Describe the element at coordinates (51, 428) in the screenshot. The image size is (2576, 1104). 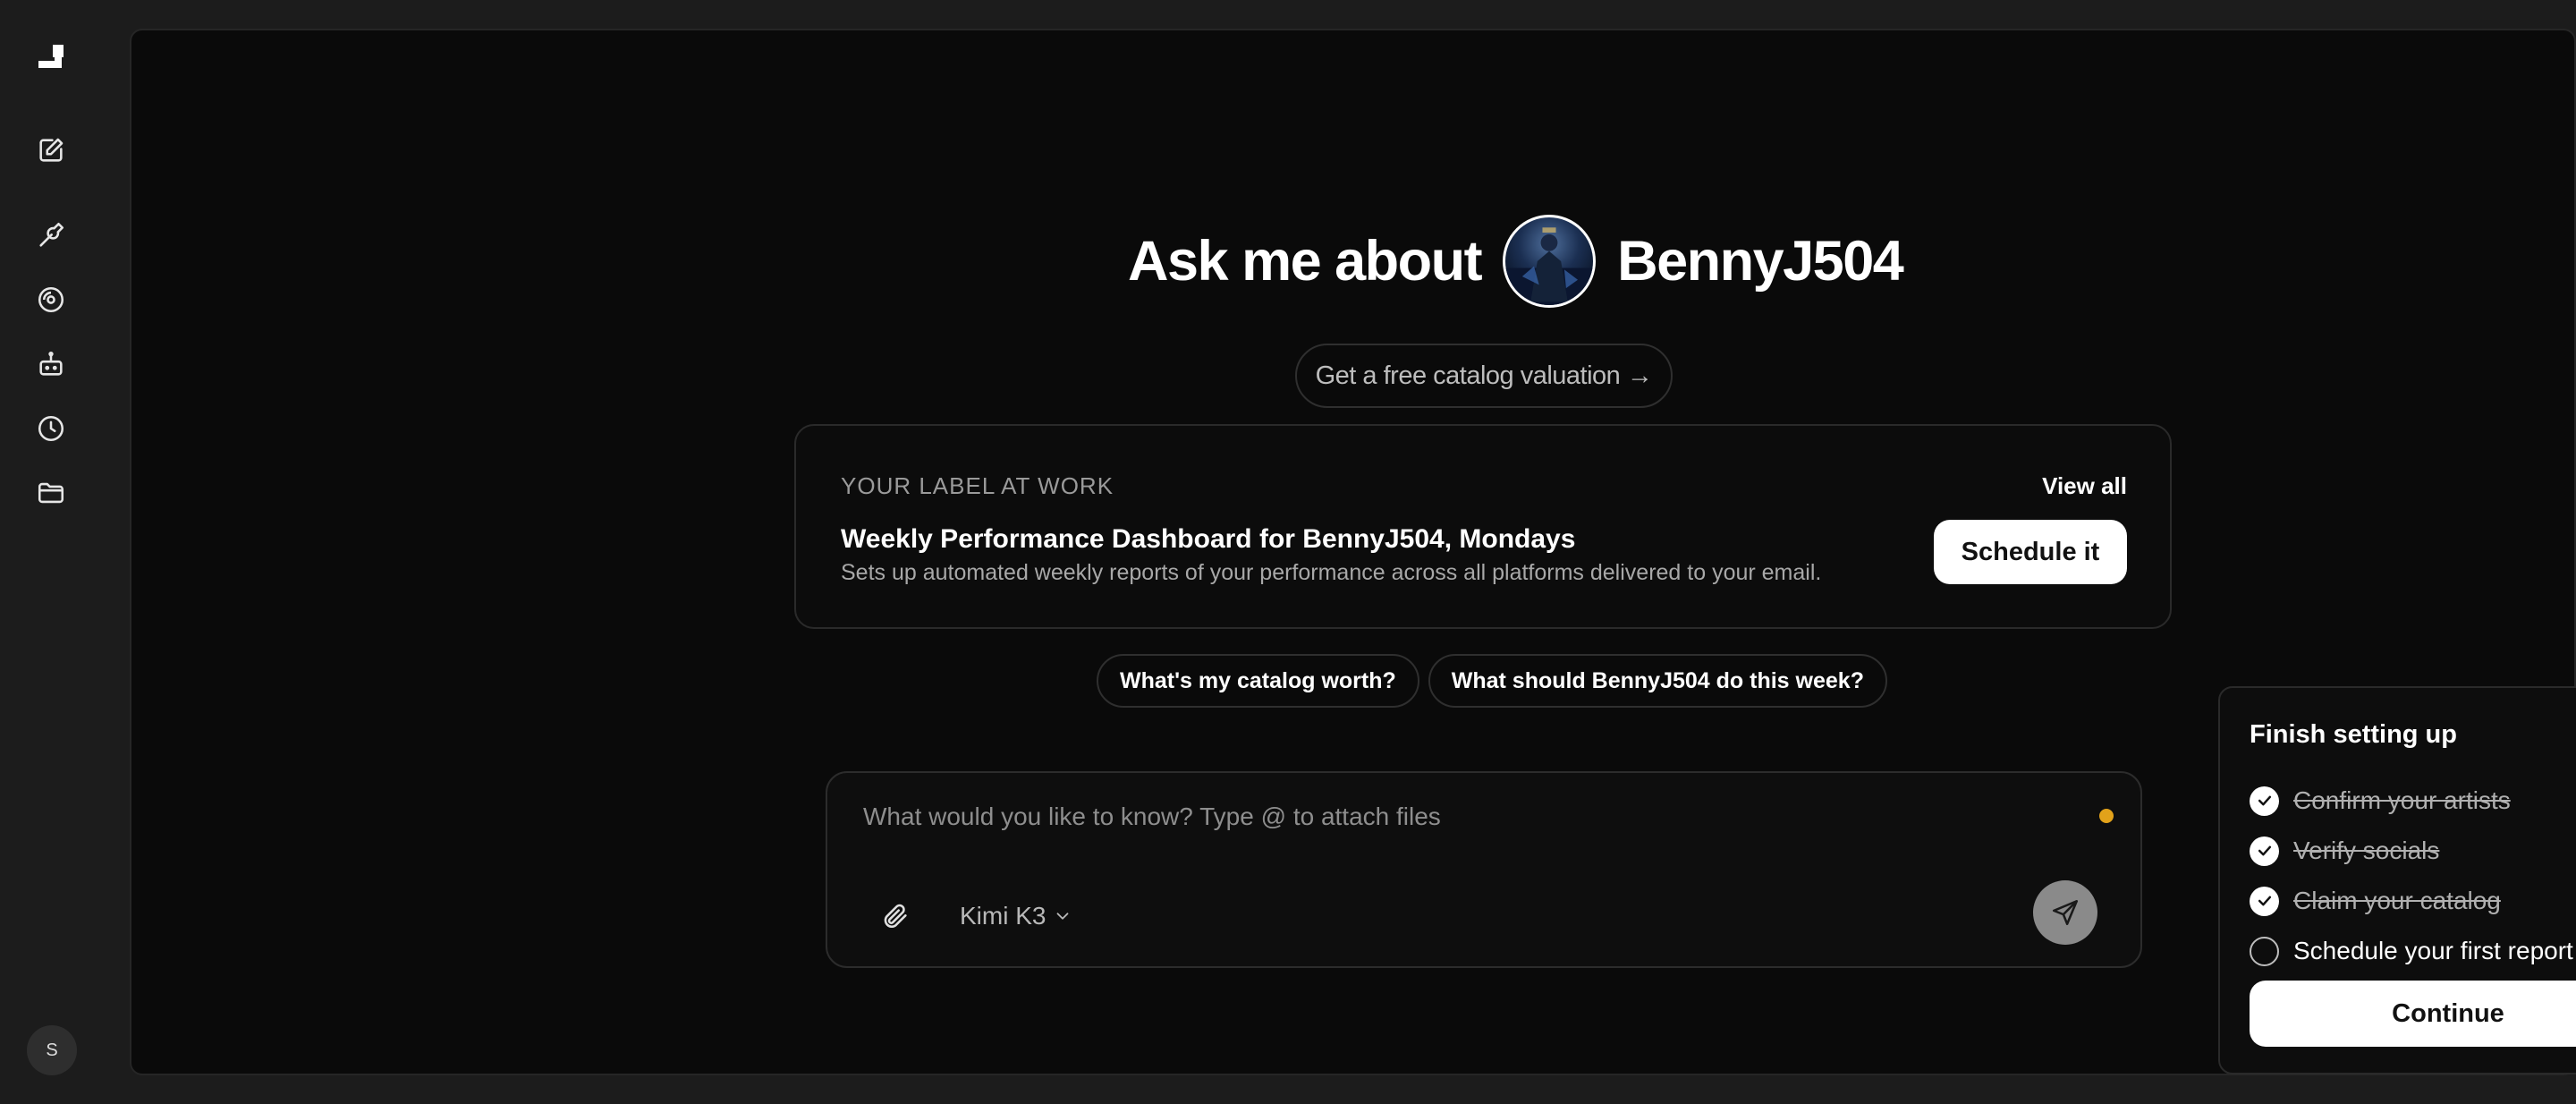
I see `clock-icon` at that location.